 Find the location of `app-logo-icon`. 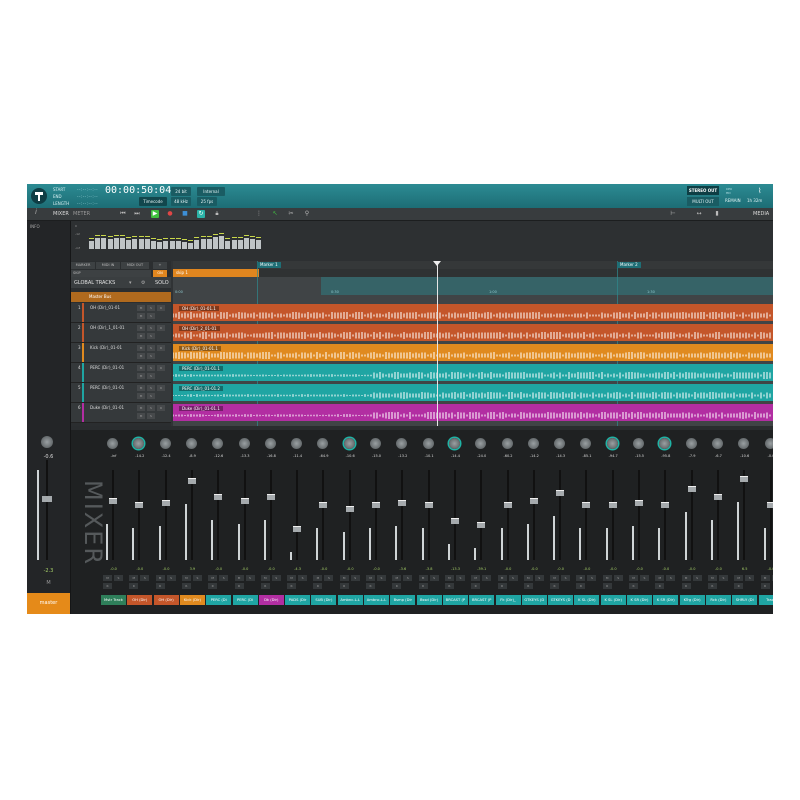

app-logo-icon is located at coordinates (39, 196).